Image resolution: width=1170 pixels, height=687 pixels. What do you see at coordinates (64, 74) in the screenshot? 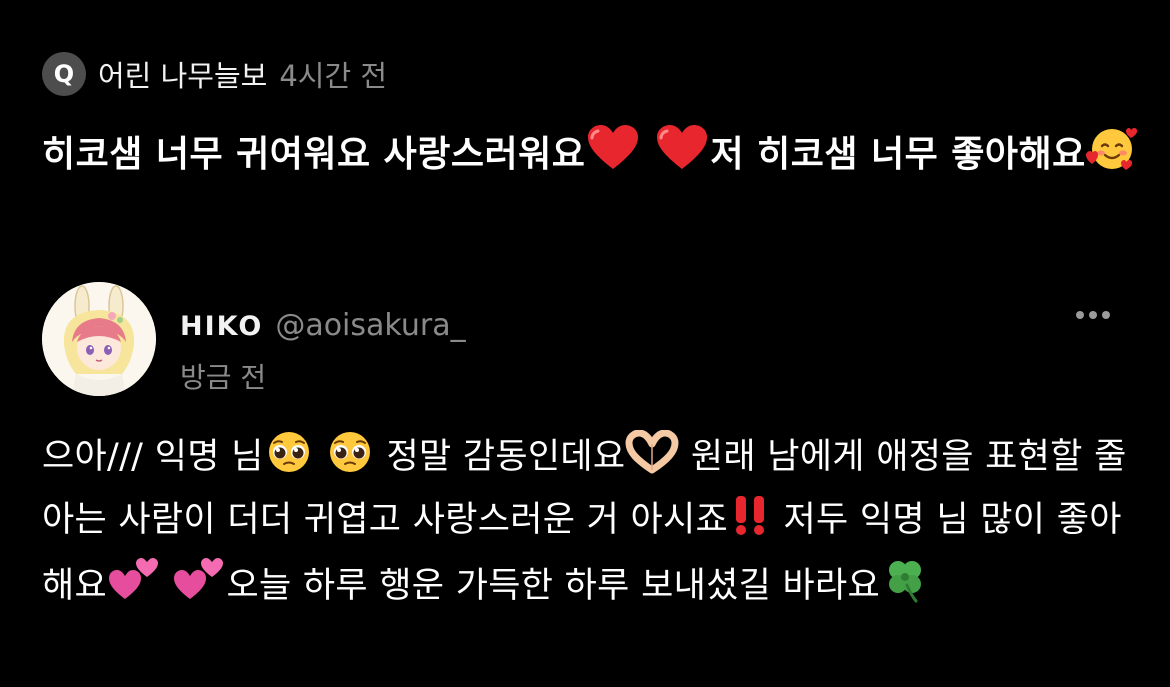
I see `question-badge: Q` at bounding box center [64, 74].